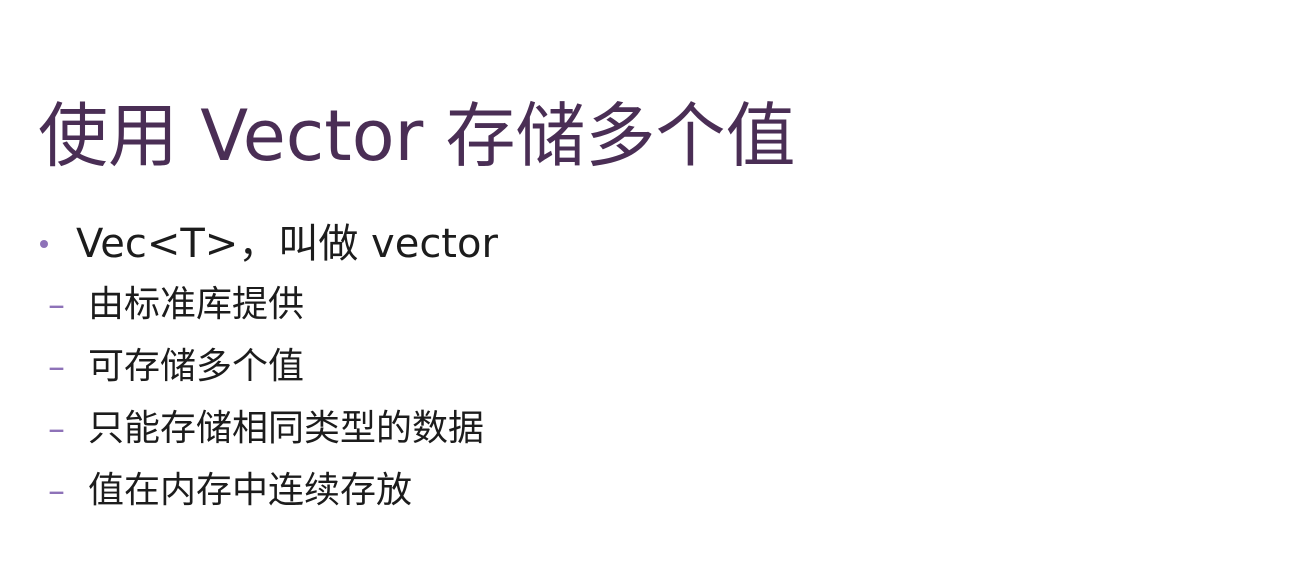  I want to click on bullet-text: Vec<T>，叫做 vector, so click(287, 244).